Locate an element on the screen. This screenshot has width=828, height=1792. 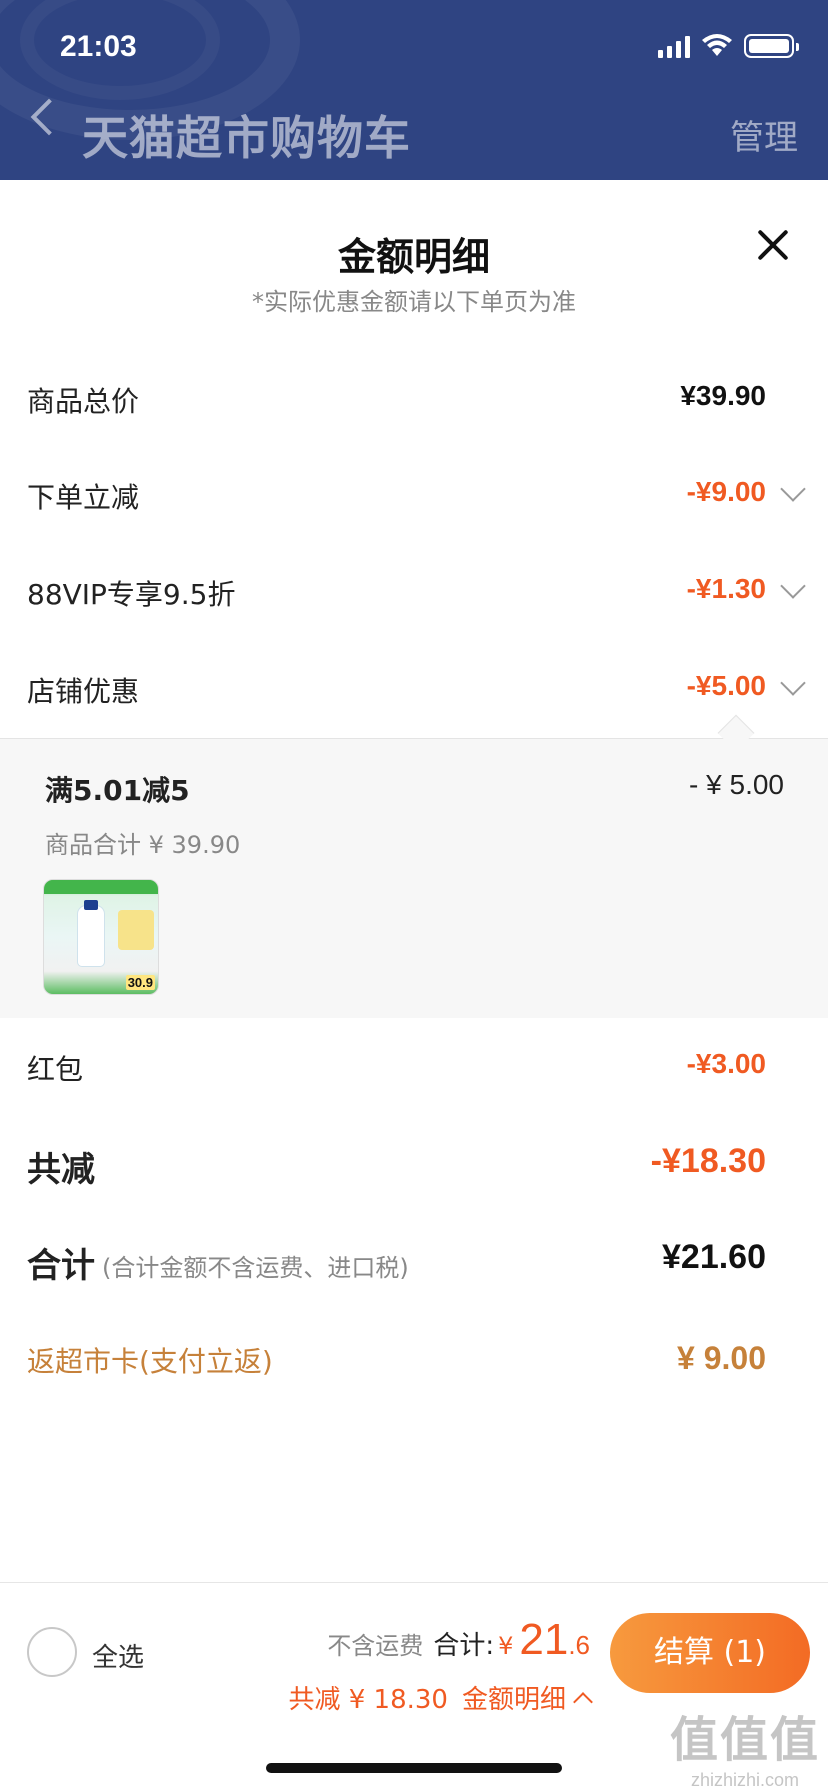
total-reduce-value: -¥18.30 is located at coordinates (708, 1161).